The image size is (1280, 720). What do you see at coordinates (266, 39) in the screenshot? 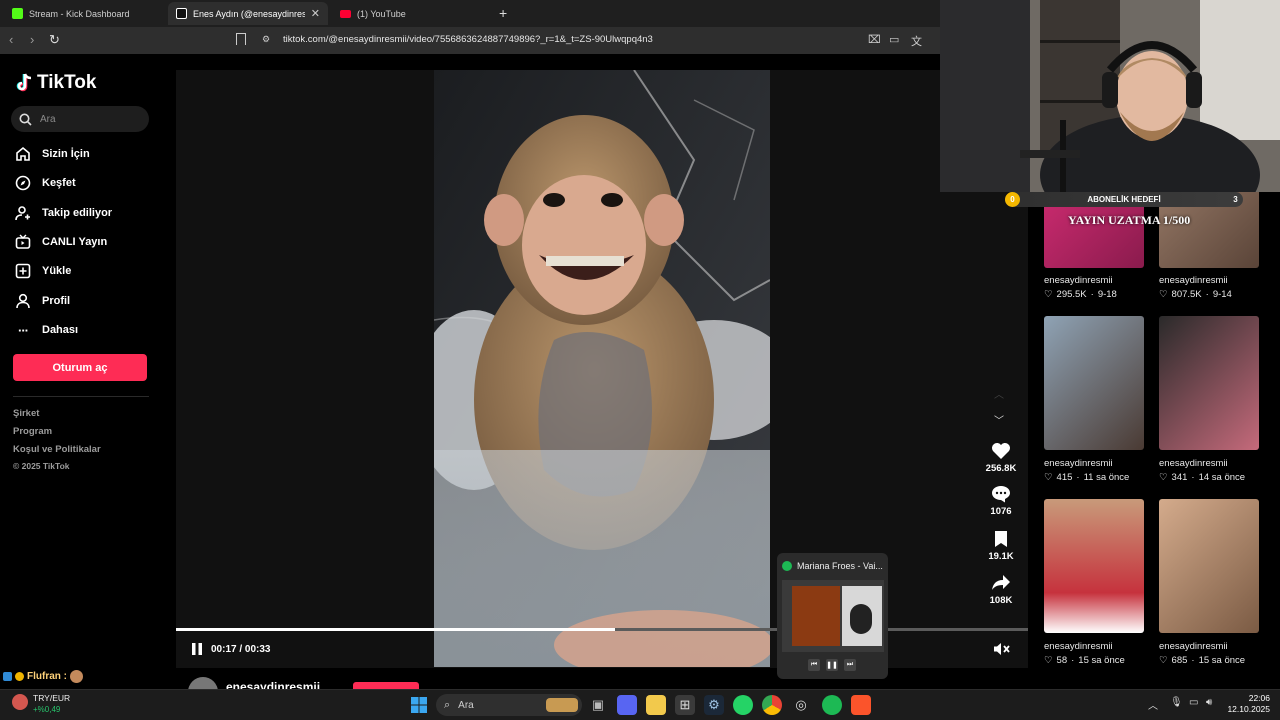
I see `site-info-icon: ⚙` at bounding box center [266, 39].